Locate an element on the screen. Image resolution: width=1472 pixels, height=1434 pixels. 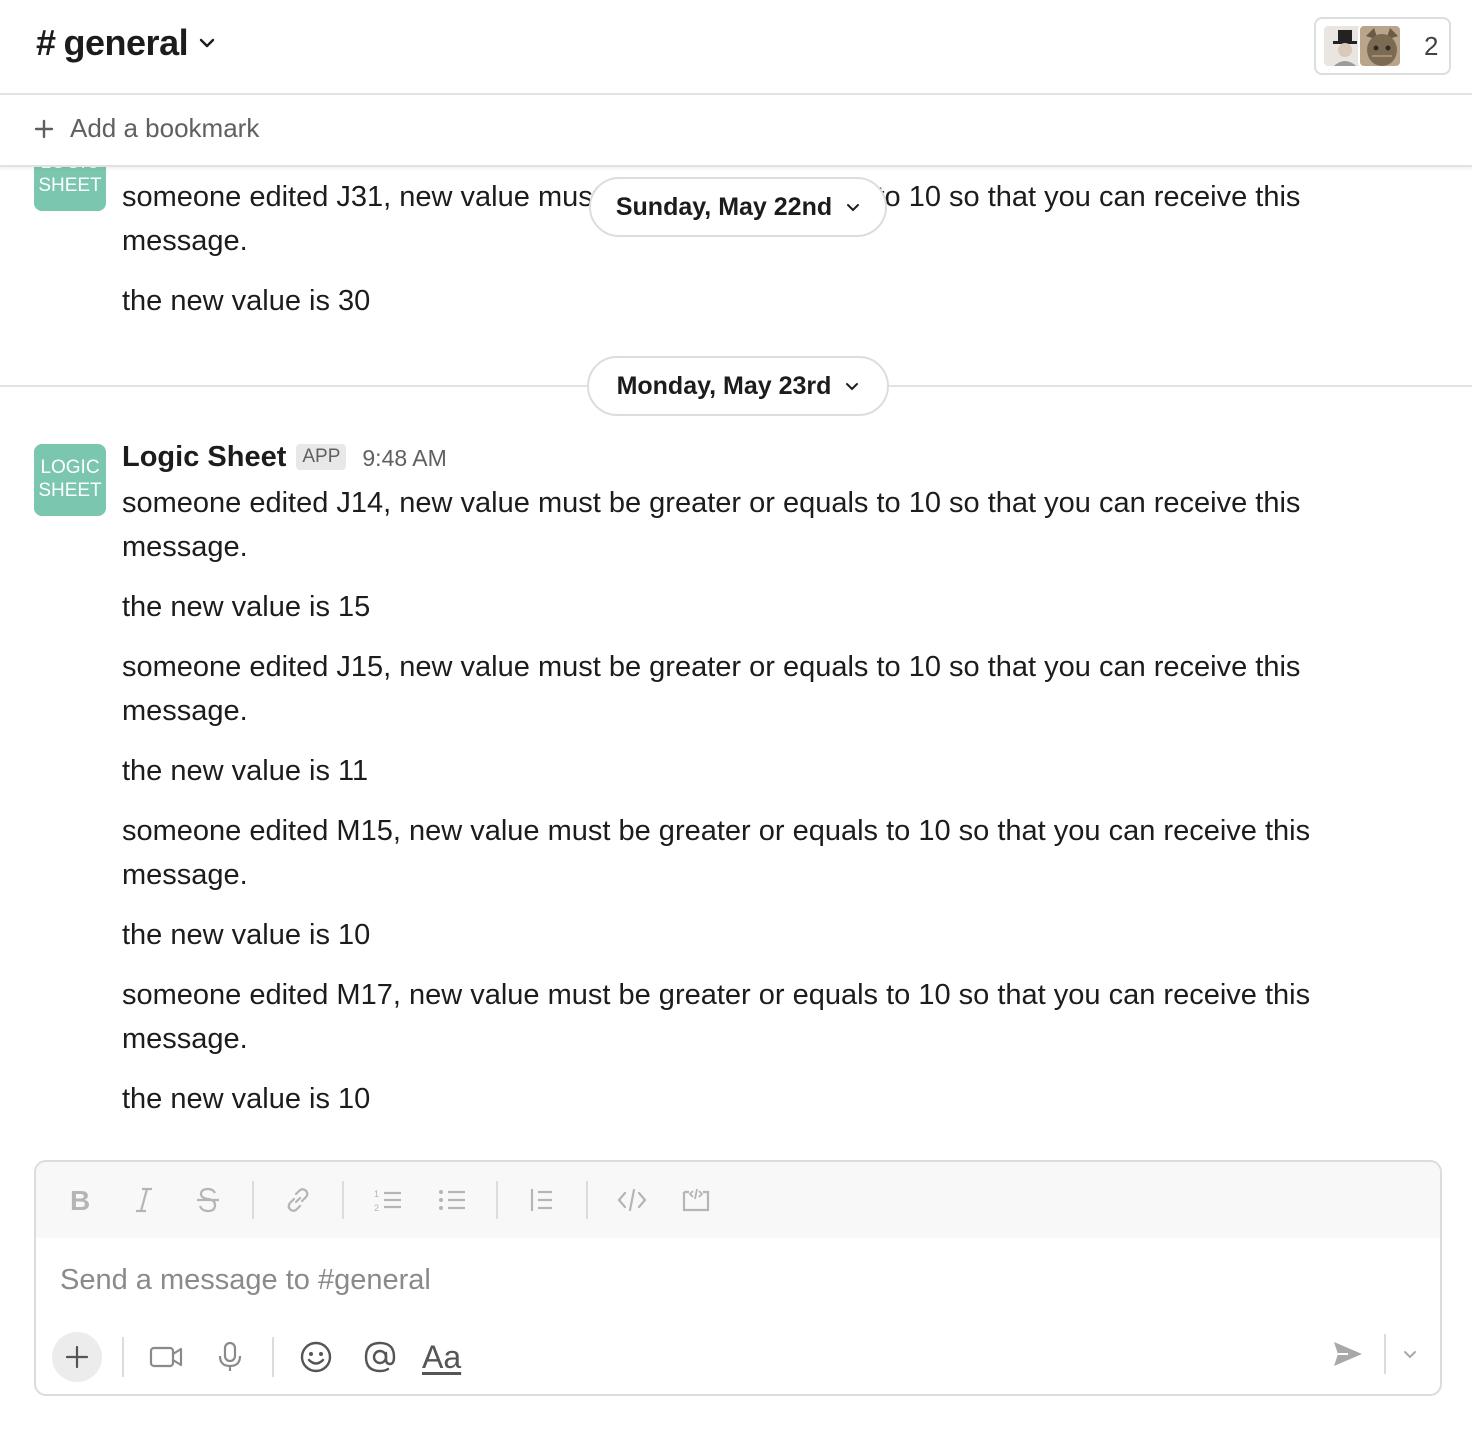
video-button is located at coordinates (166, 1357).